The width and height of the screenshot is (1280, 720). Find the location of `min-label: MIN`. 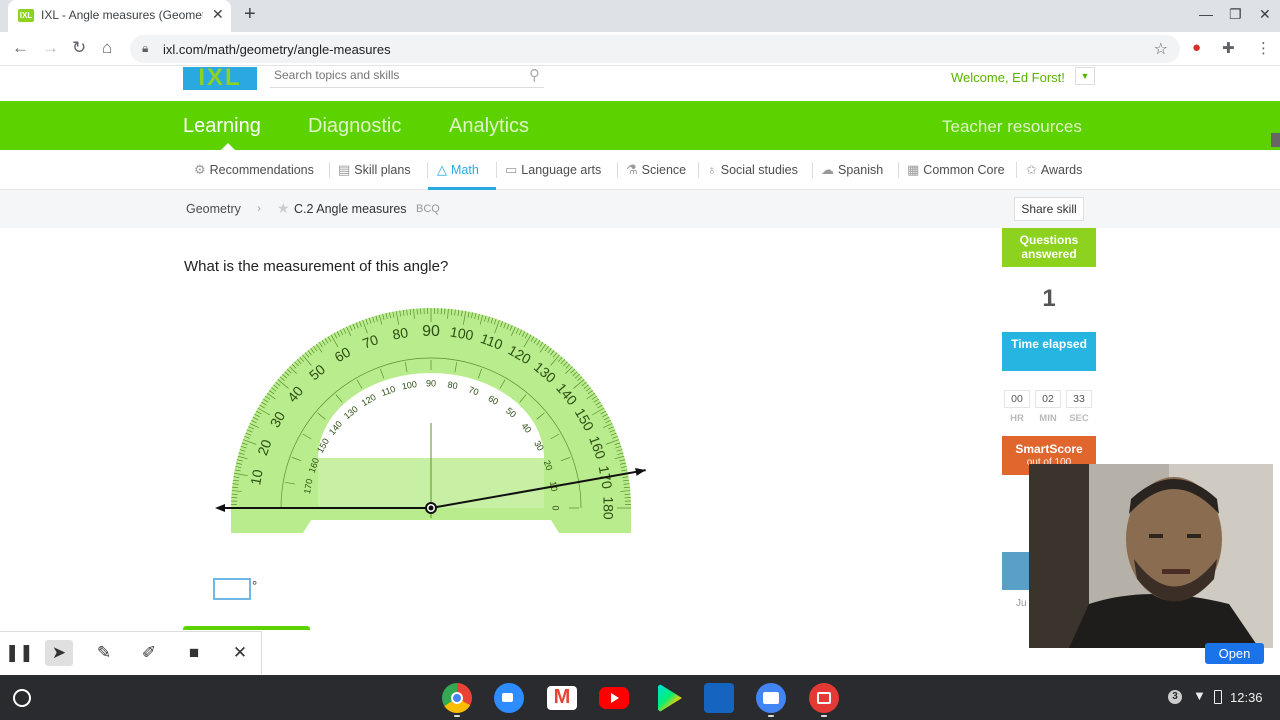

min-label: MIN is located at coordinates (1048, 418).